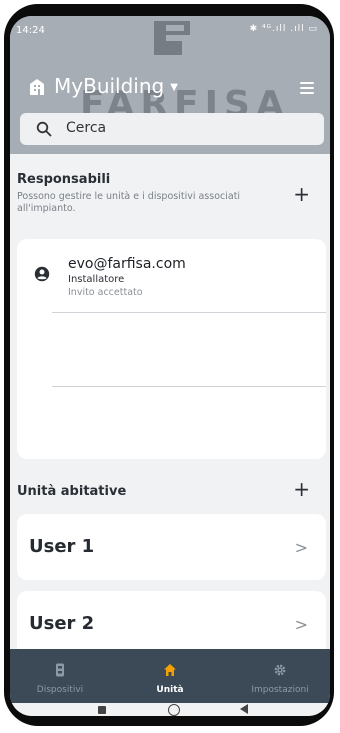 The width and height of the screenshot is (340, 733). Describe the element at coordinates (86, 128) in the screenshot. I see `search-placeholder: Cerca` at that location.